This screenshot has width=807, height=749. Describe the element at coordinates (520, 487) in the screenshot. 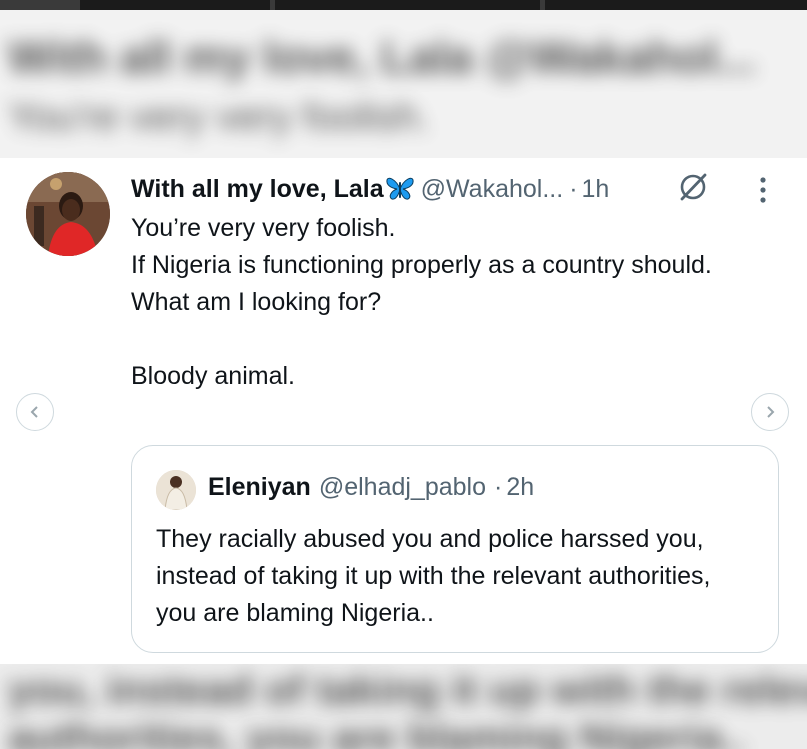

I see `quoted-timestamp: 2h` at that location.